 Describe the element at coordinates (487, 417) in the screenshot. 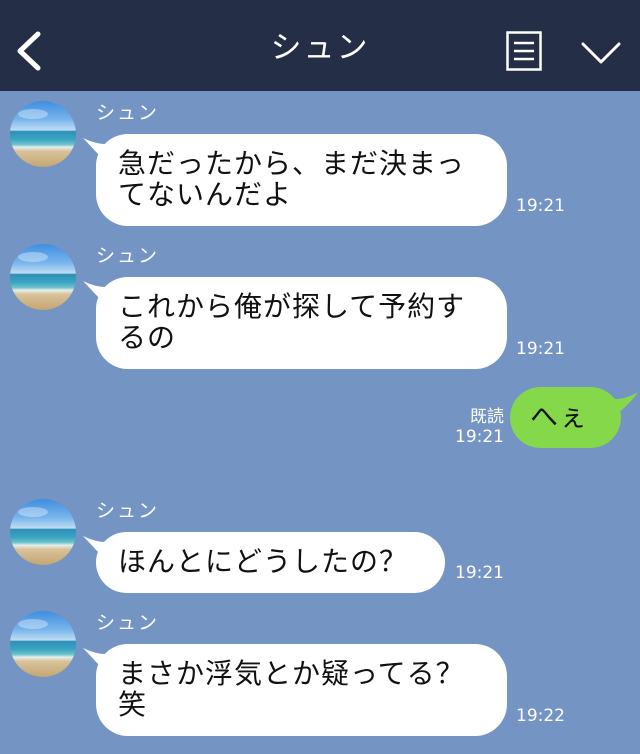

I see `read-label: 既読` at that location.